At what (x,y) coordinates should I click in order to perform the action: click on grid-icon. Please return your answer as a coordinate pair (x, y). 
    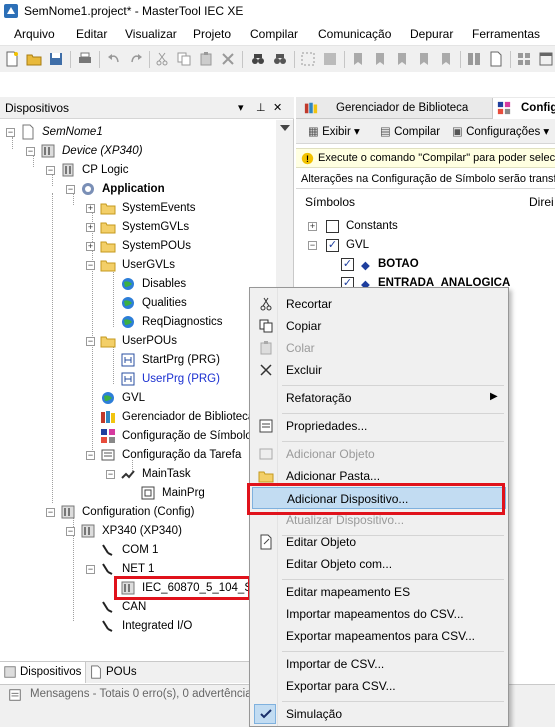
    Looking at the image, I should click on (524, 59).